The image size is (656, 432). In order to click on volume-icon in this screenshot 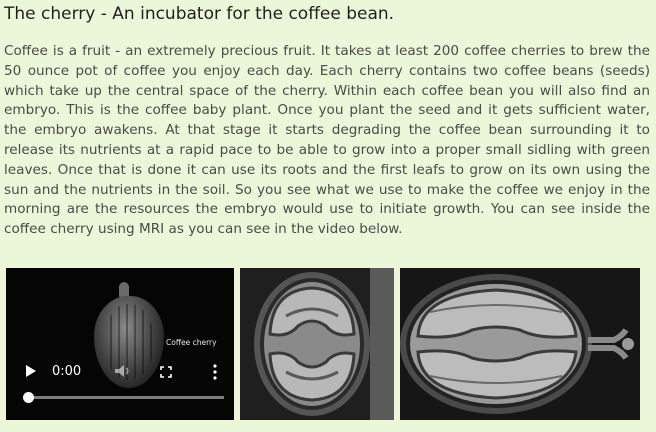, I will do `click(123, 371)`.